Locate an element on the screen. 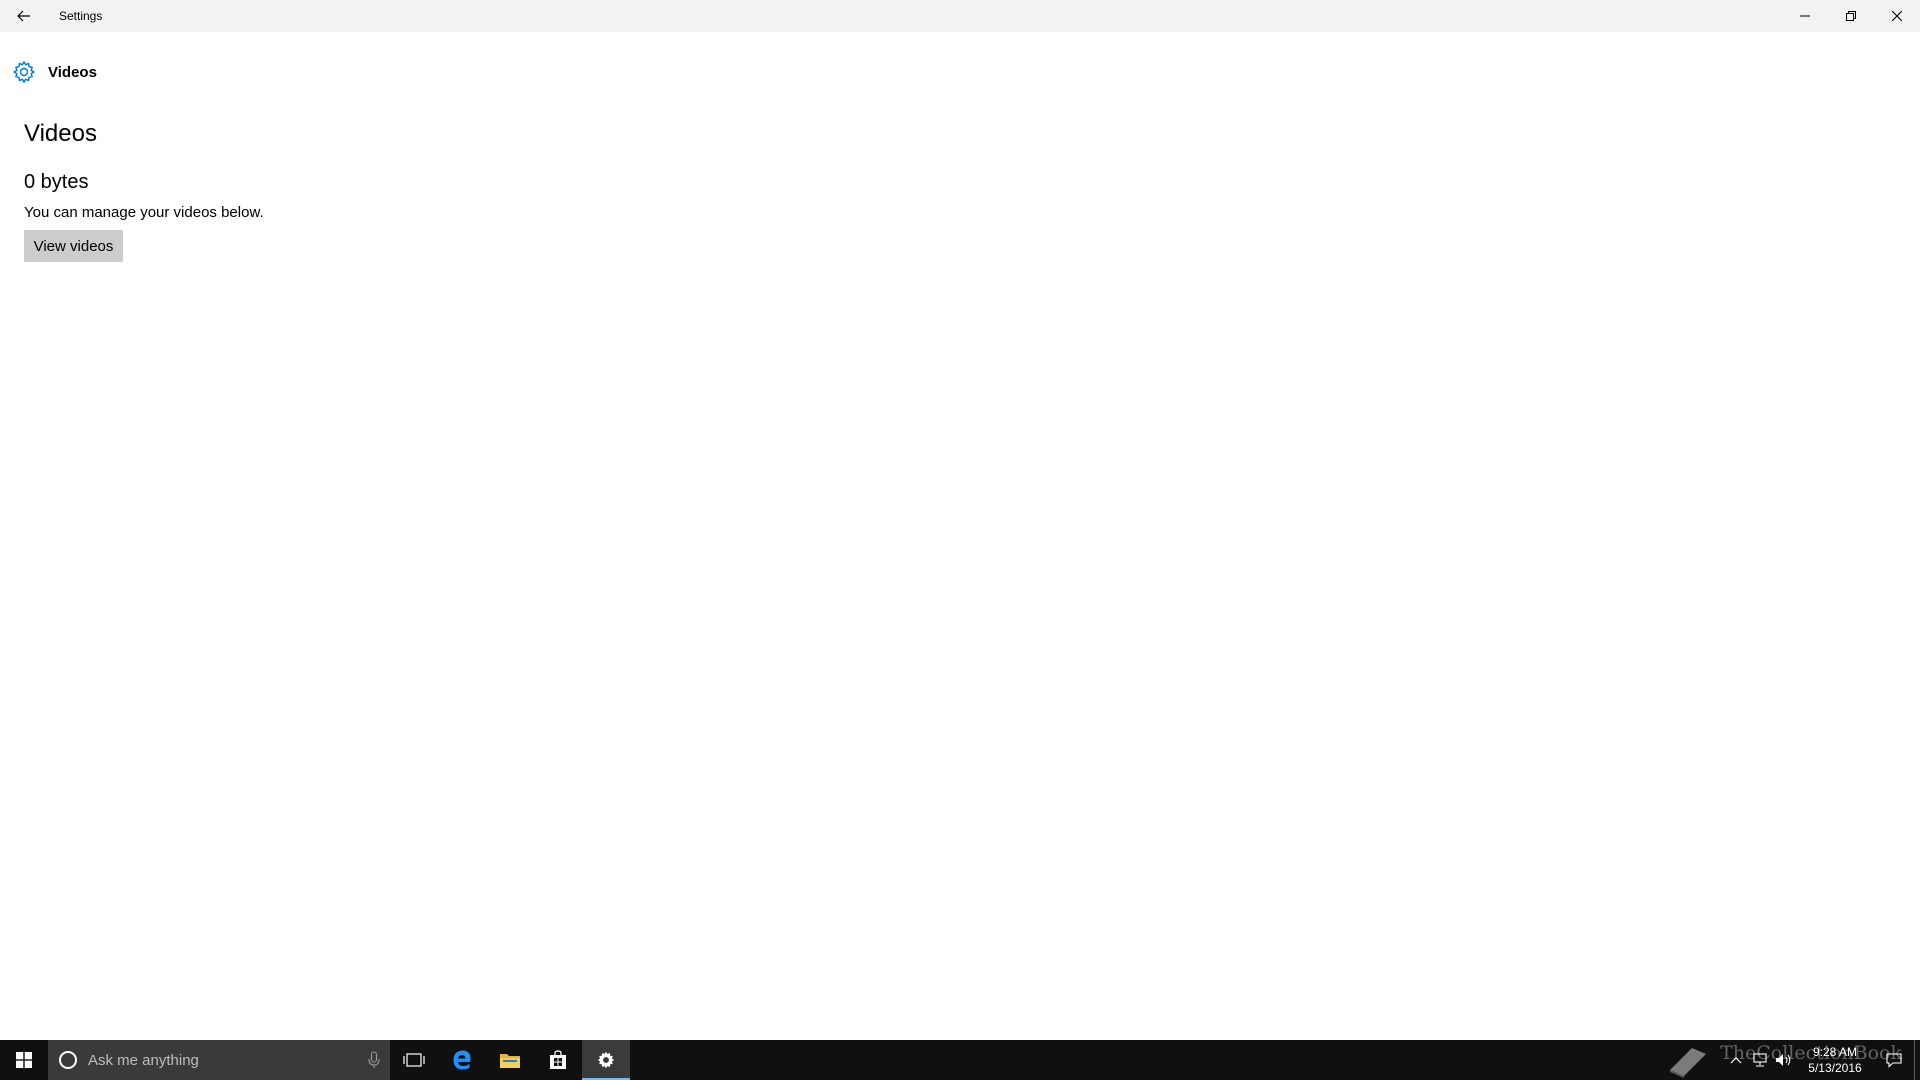 This screenshot has width=1920, height=1080. file-explorer-button is located at coordinates (510, 1060).